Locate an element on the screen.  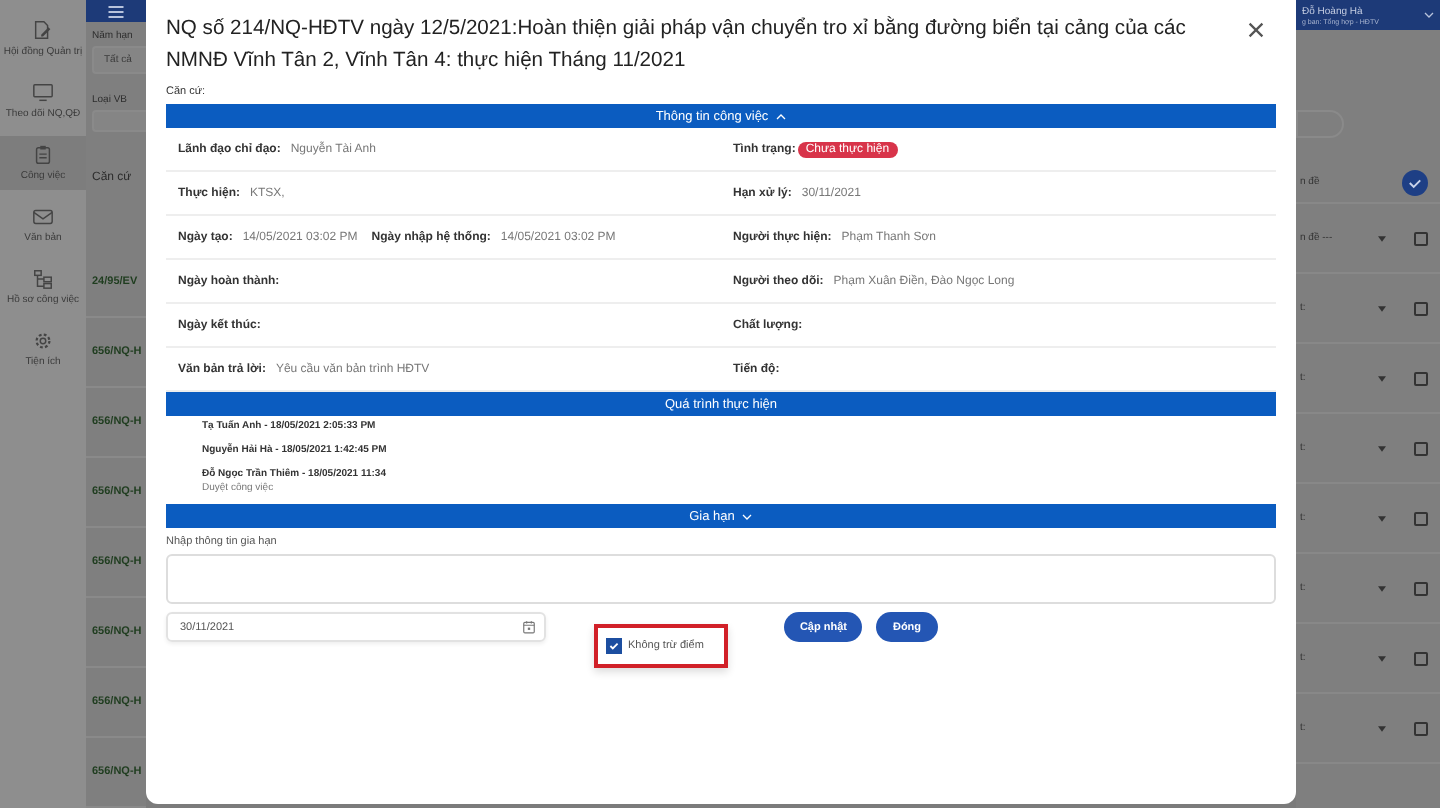
monitor-icon is located at coordinates (43, 93).